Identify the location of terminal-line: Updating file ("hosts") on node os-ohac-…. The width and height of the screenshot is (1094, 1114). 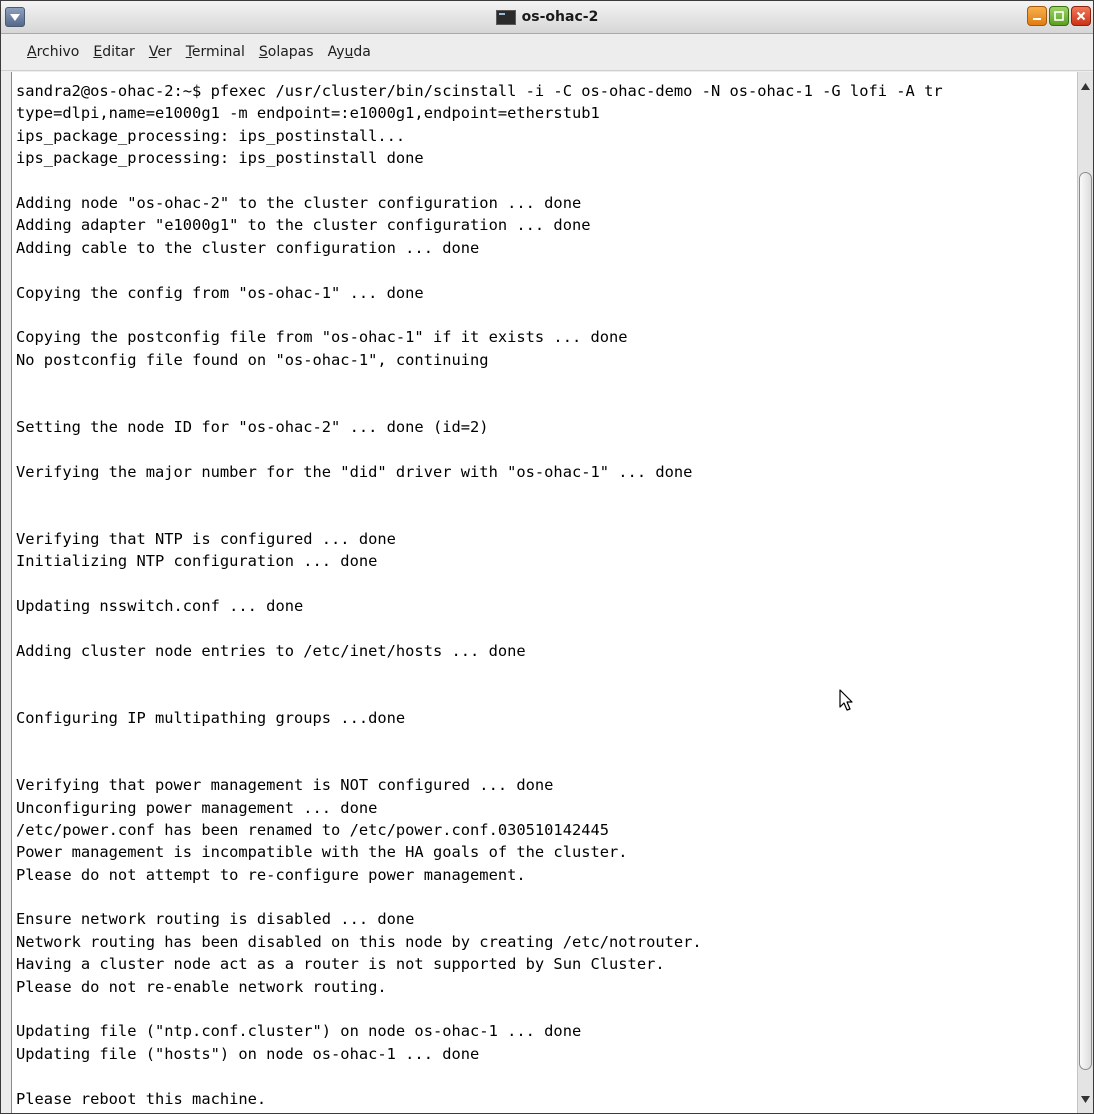
(248, 1053).